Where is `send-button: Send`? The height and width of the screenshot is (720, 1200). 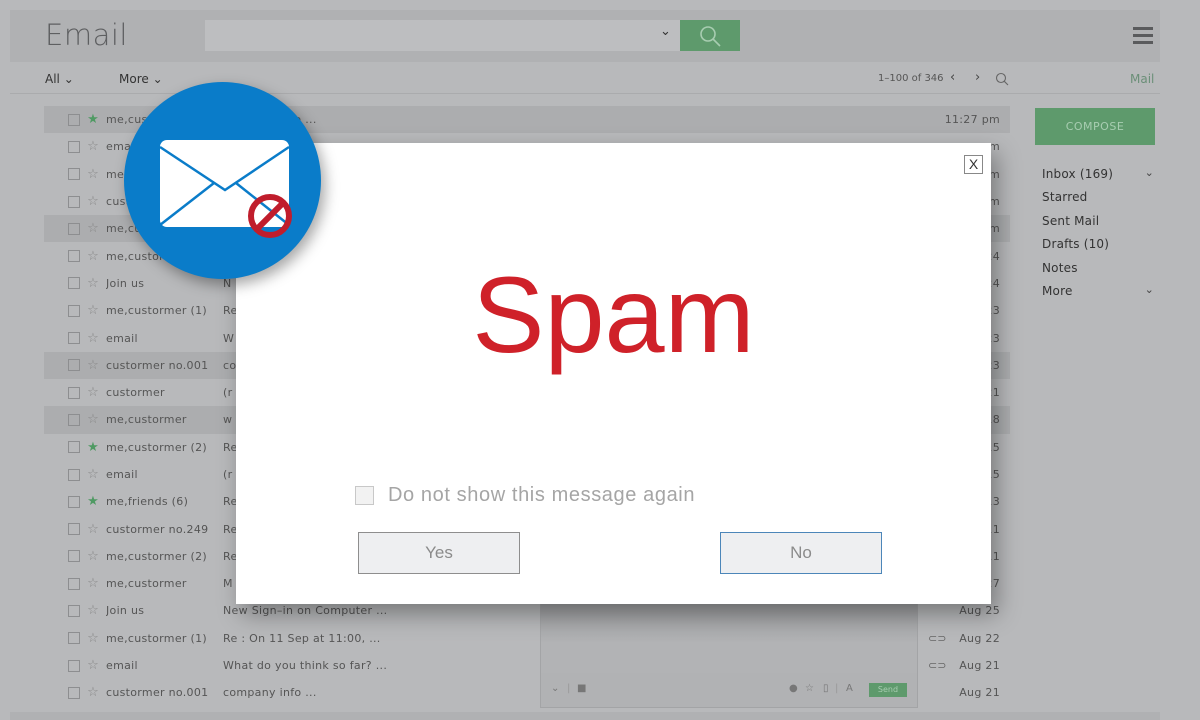 send-button: Send is located at coordinates (888, 690).